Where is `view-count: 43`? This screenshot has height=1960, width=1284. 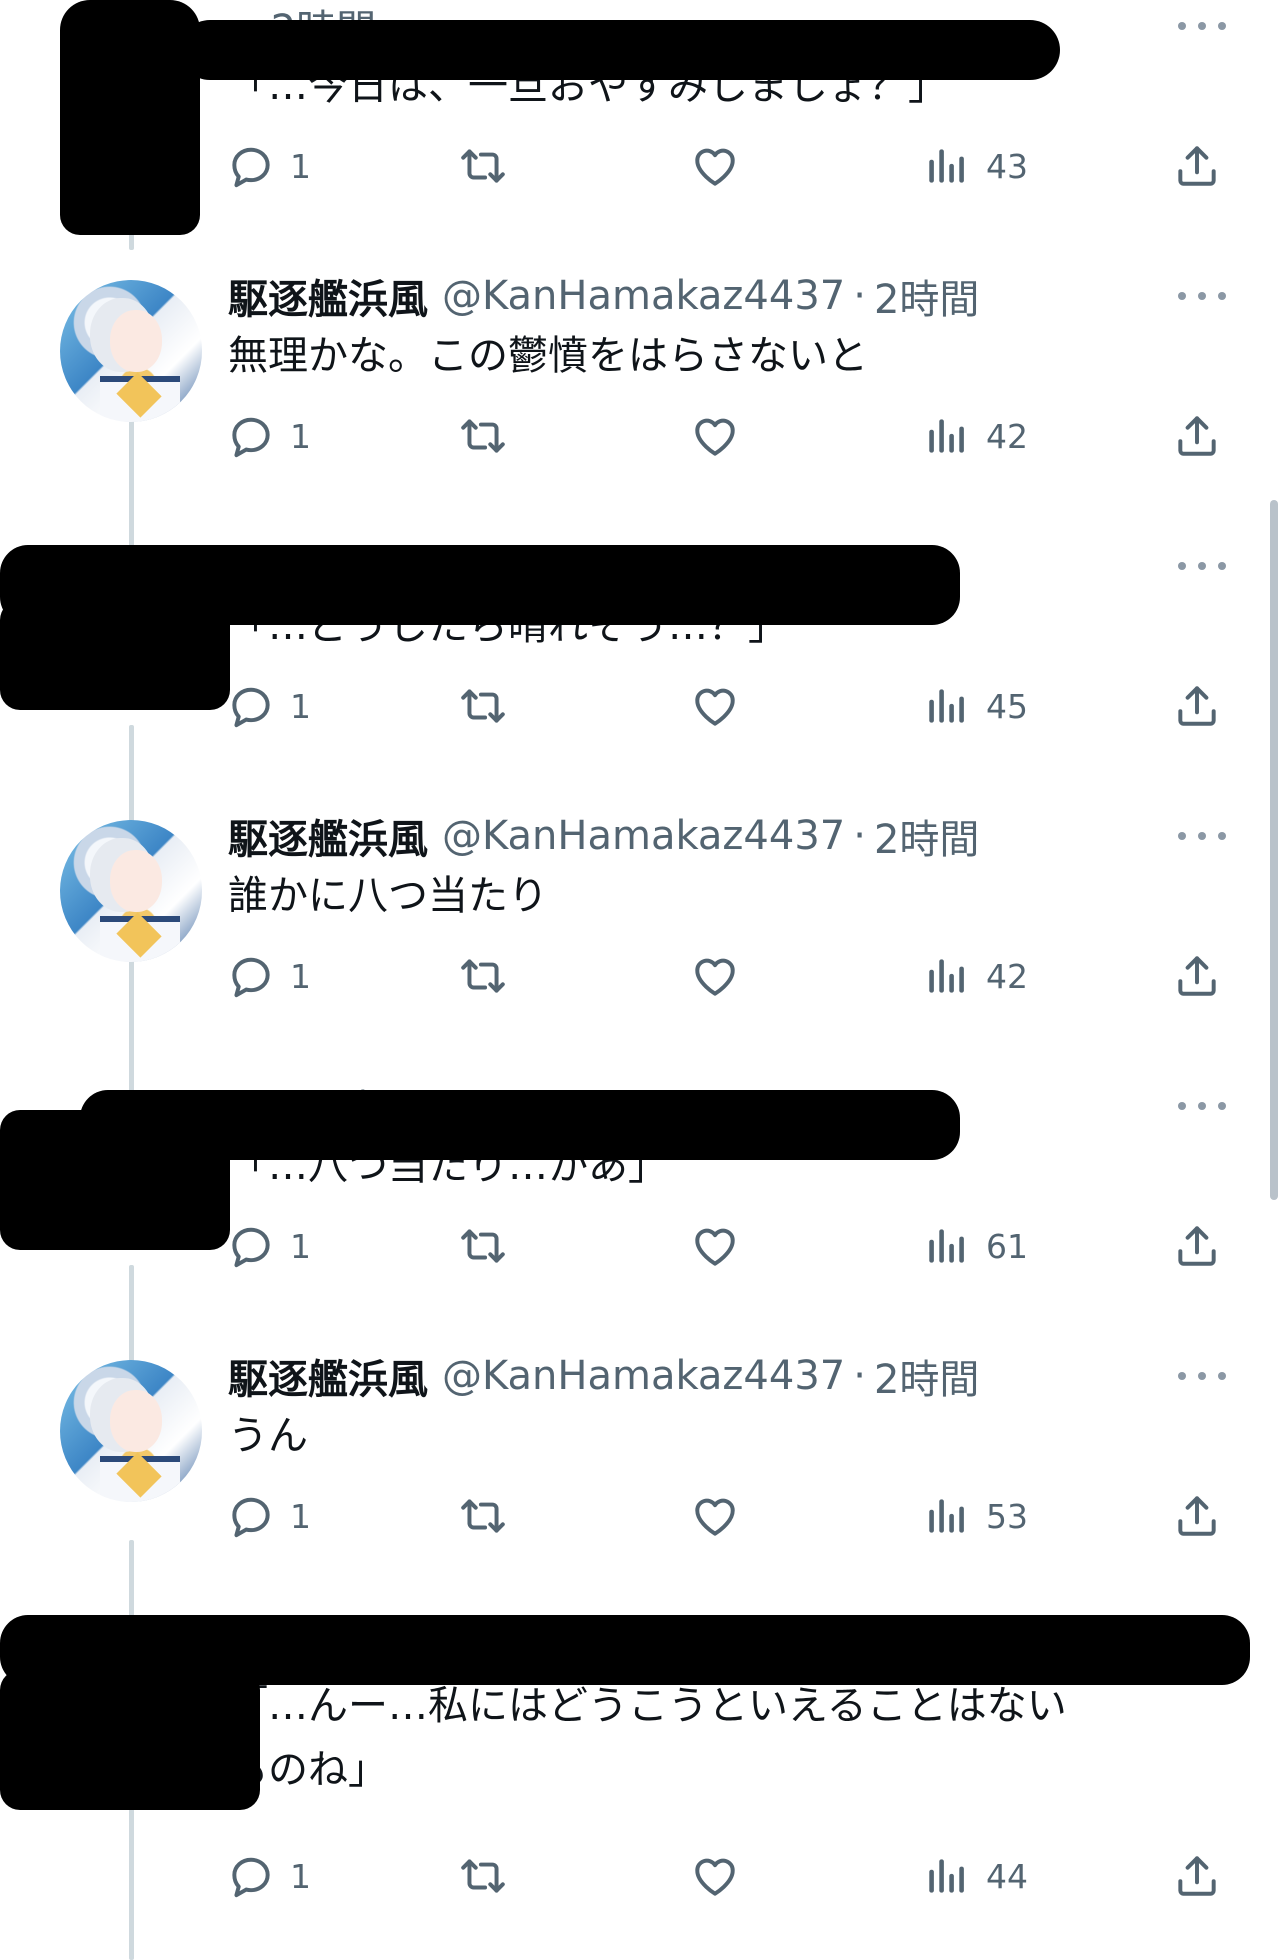
view-count: 43 is located at coordinates (1007, 166).